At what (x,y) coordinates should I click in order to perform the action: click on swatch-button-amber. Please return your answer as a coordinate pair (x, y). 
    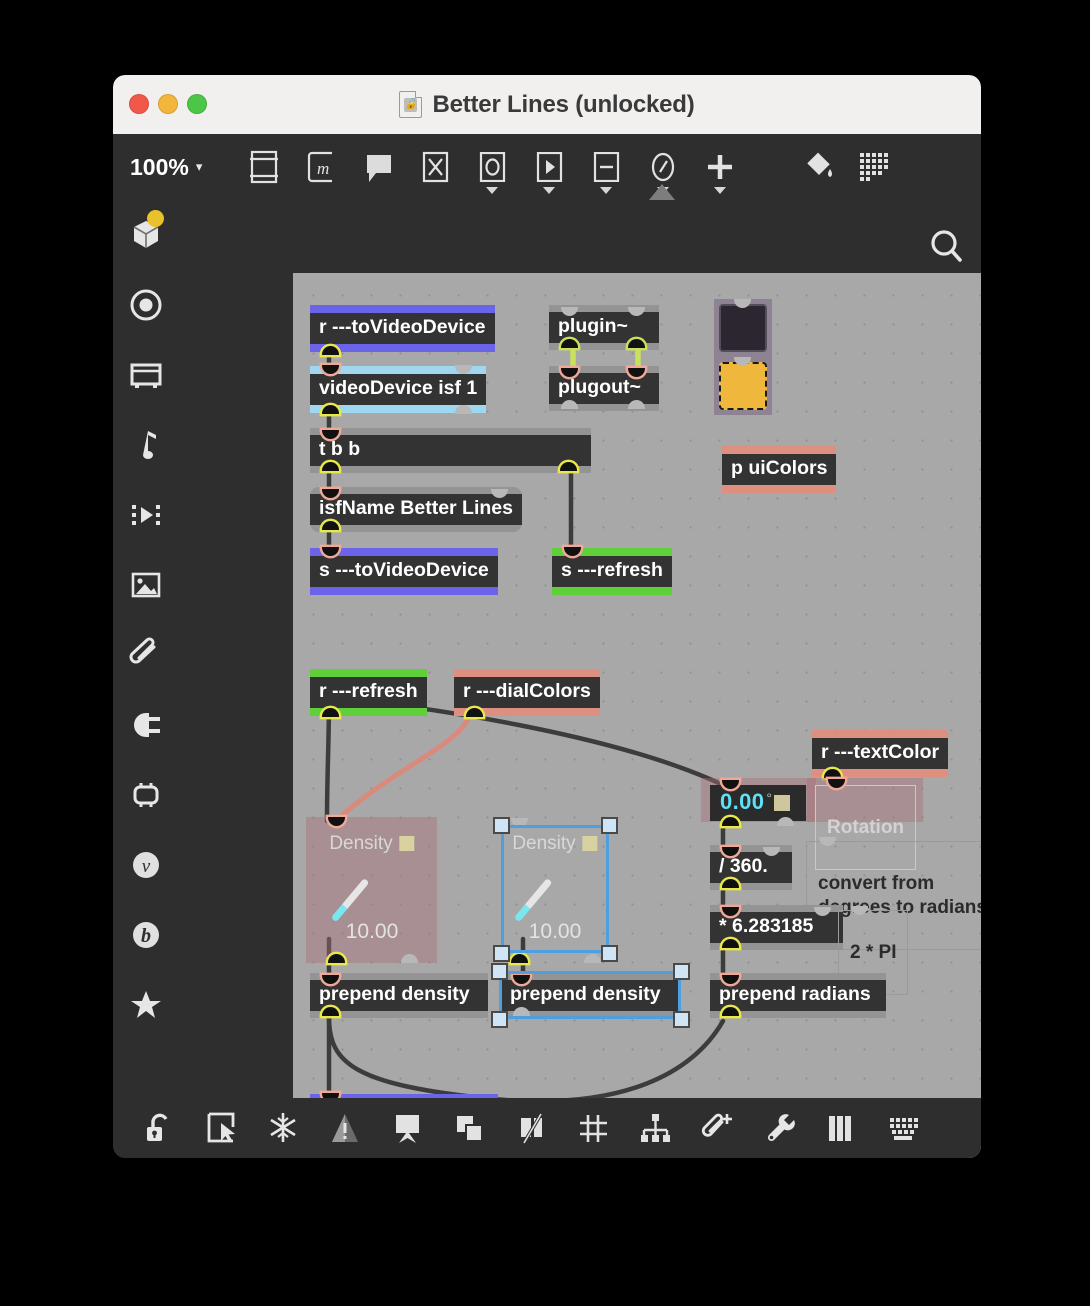
    Looking at the image, I should click on (743, 386).